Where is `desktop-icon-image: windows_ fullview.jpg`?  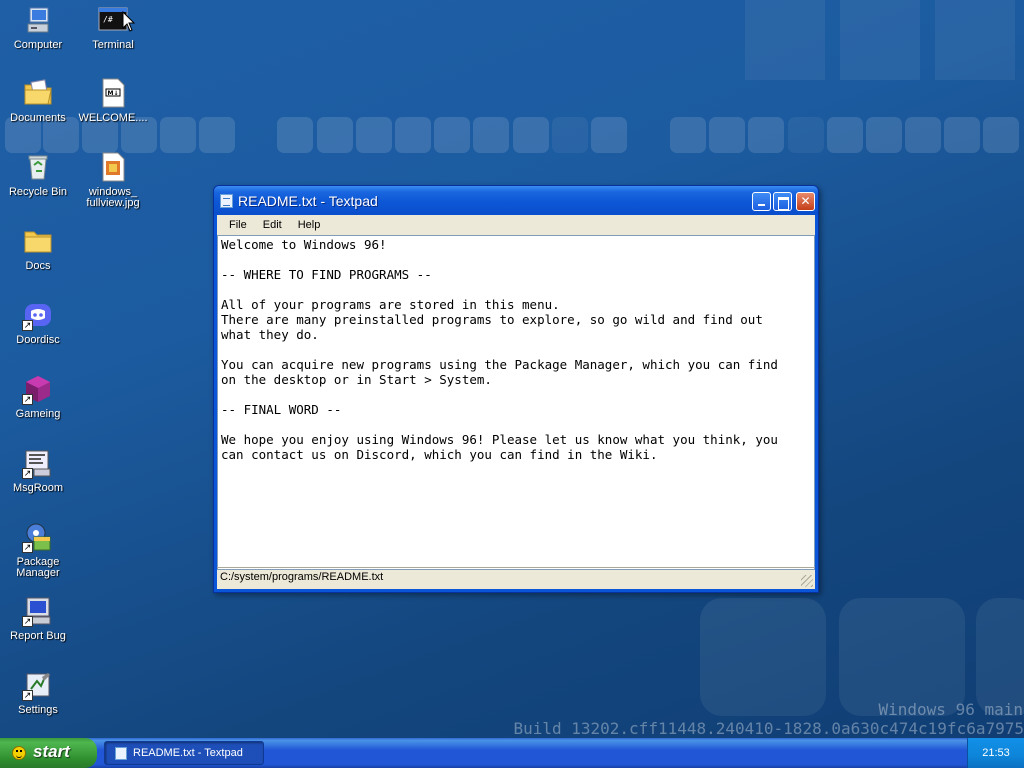
desktop-icon-image: windows_ fullview.jpg is located at coordinates (113, 180).